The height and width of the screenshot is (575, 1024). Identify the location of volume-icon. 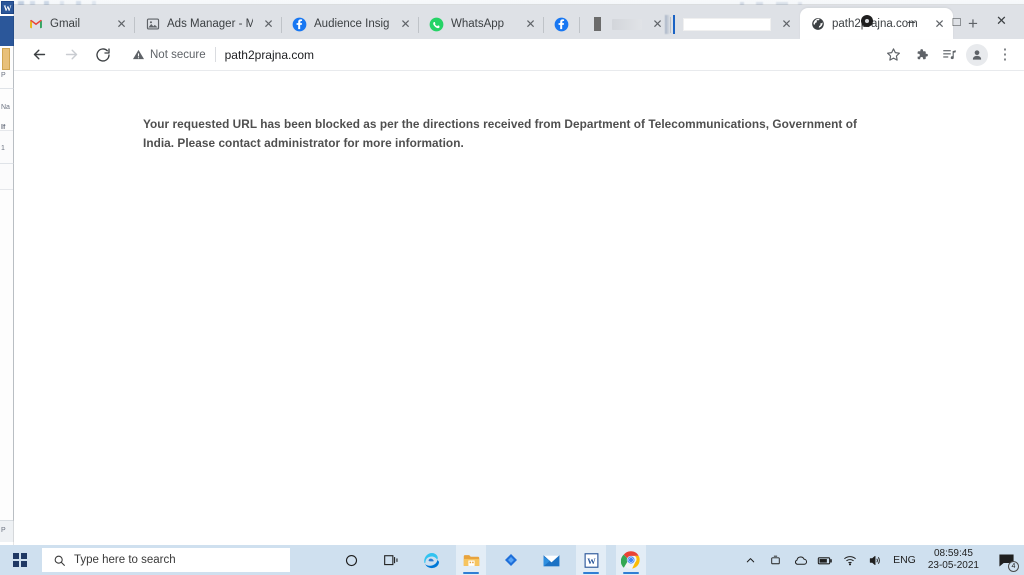
(875, 560).